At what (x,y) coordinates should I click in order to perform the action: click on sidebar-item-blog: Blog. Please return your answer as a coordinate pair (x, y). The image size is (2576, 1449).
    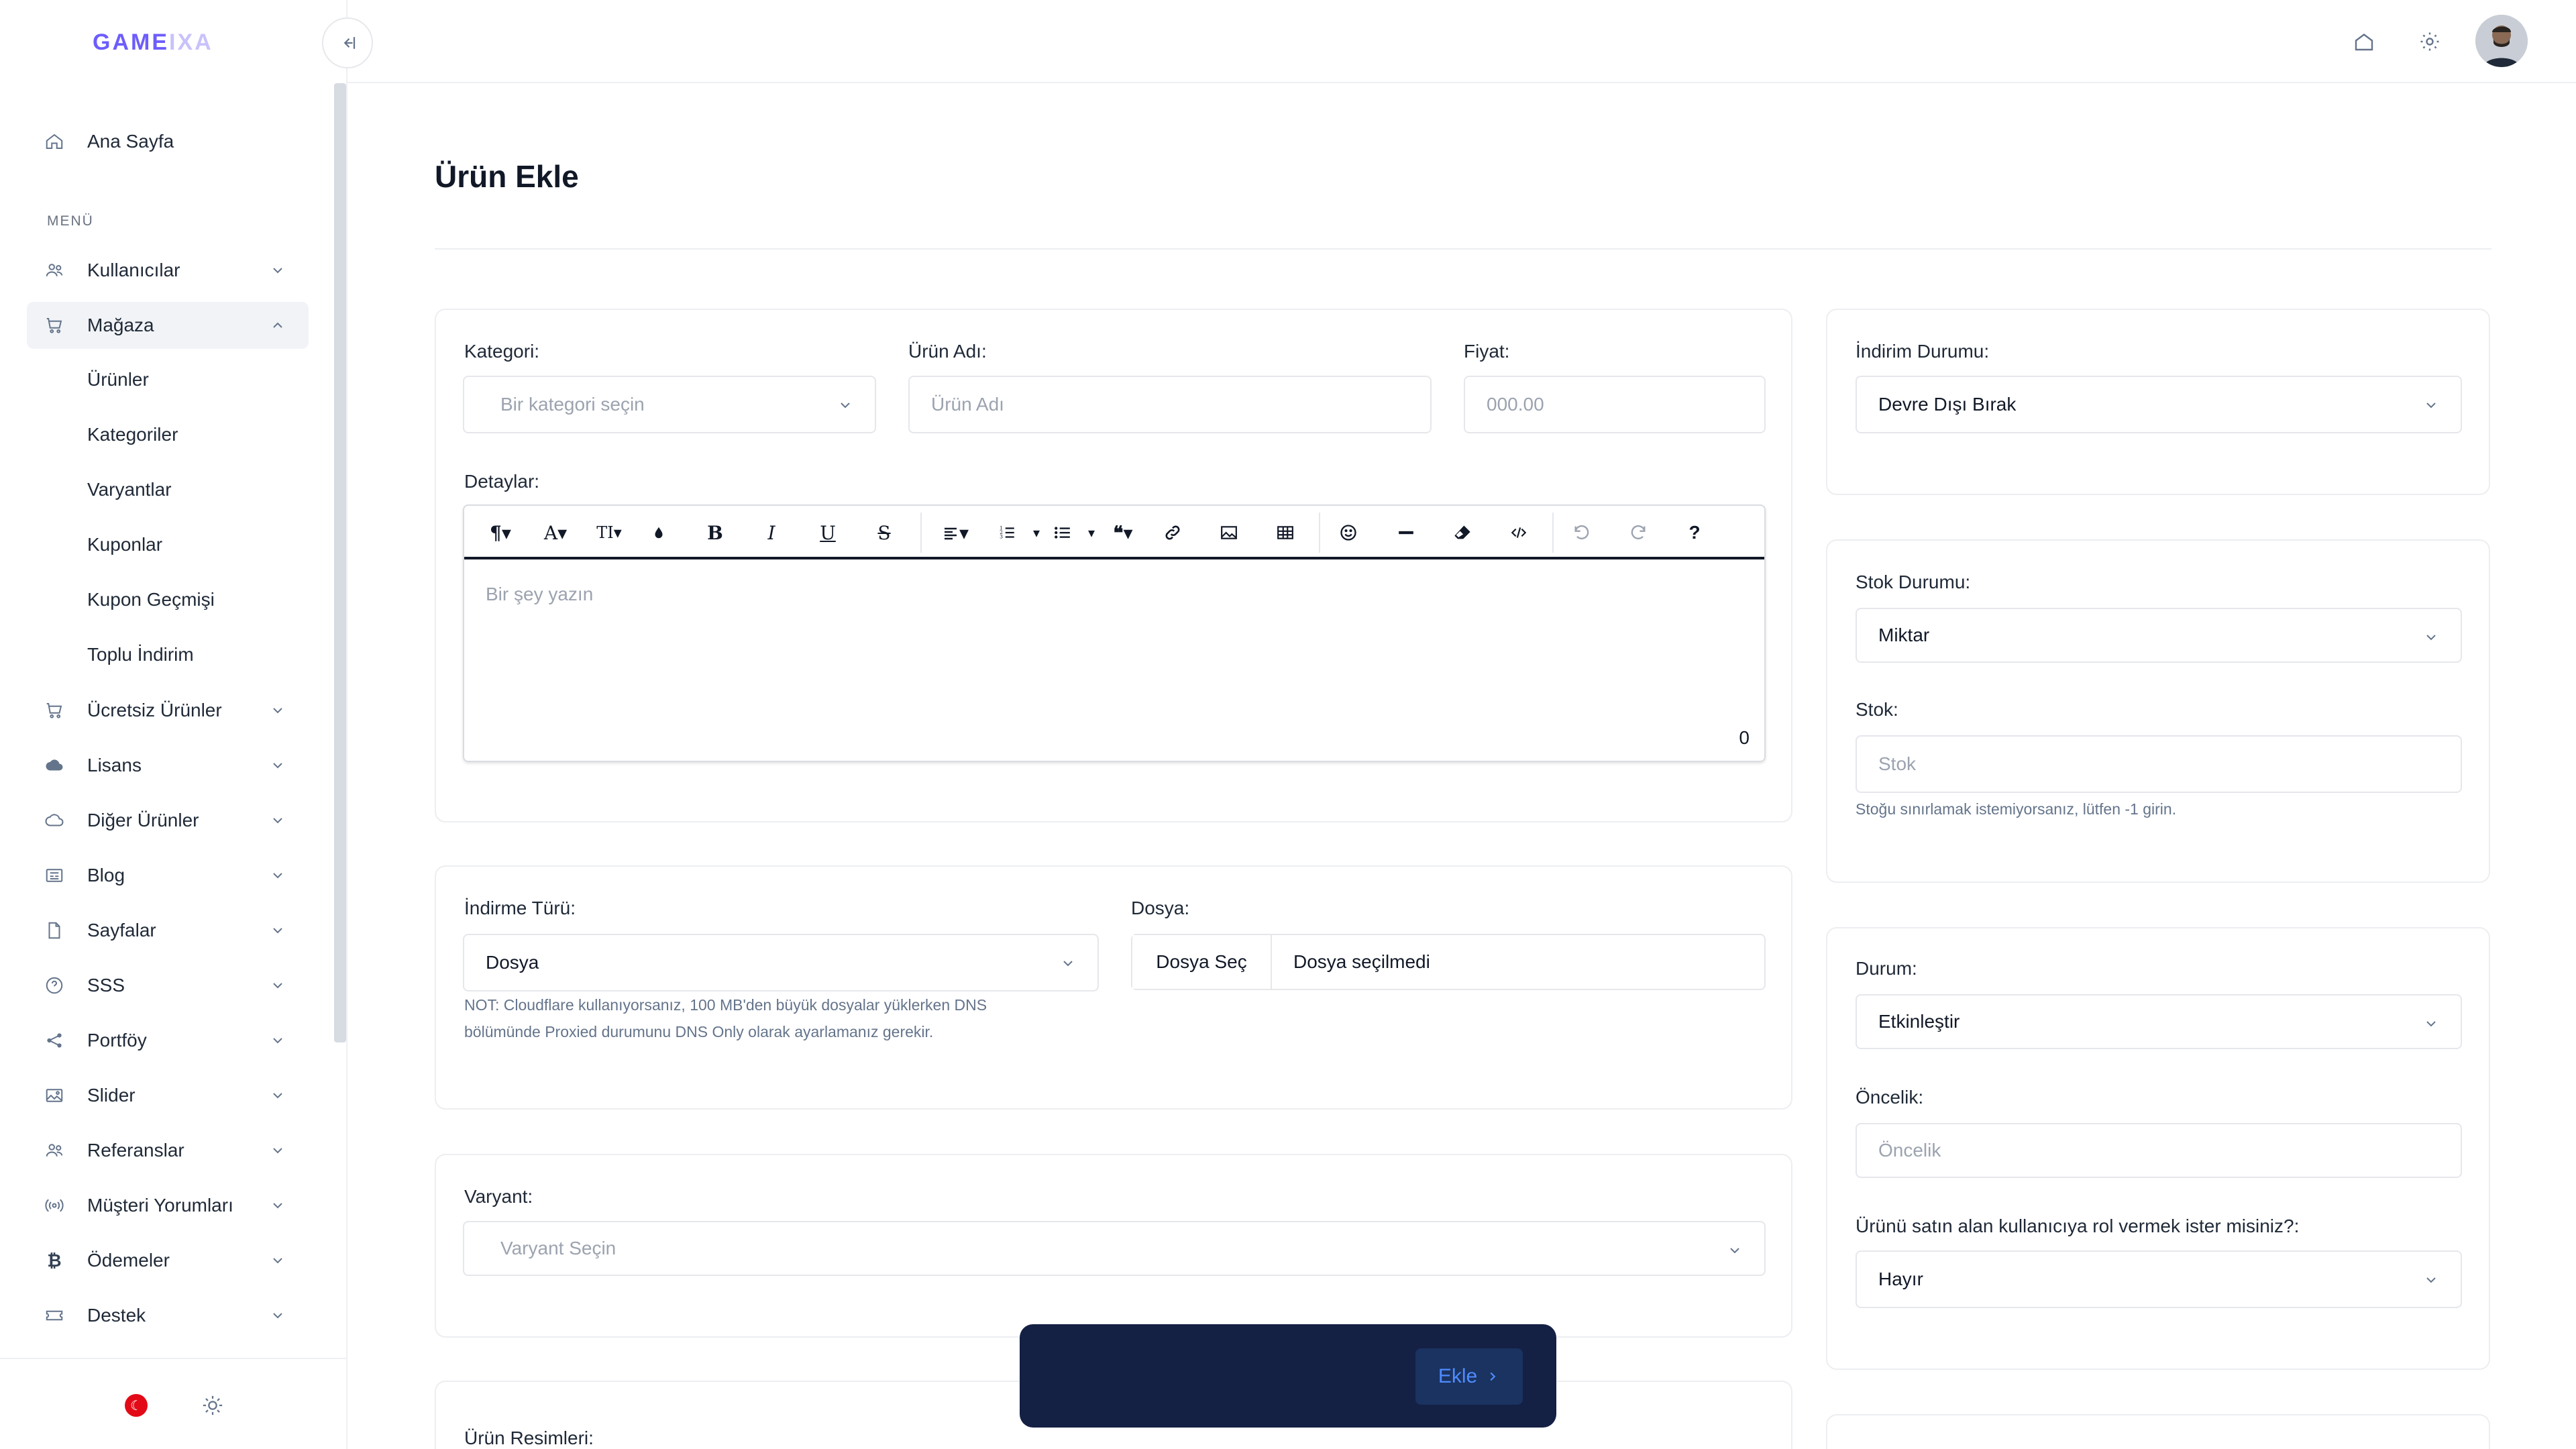
    Looking at the image, I should click on (168, 875).